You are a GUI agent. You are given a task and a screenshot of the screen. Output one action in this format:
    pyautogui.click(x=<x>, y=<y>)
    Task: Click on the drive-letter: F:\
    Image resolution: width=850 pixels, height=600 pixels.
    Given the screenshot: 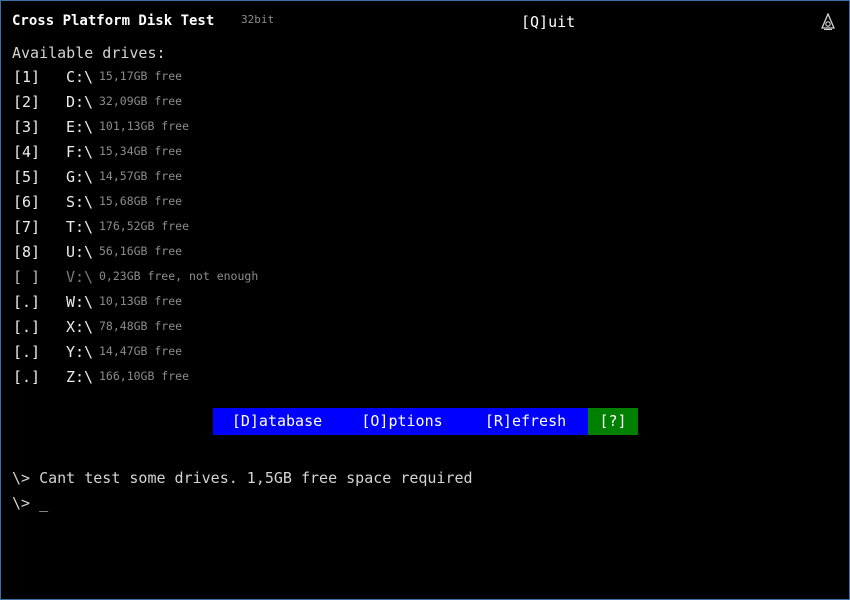 What is the action you would take?
    pyautogui.click(x=80, y=152)
    